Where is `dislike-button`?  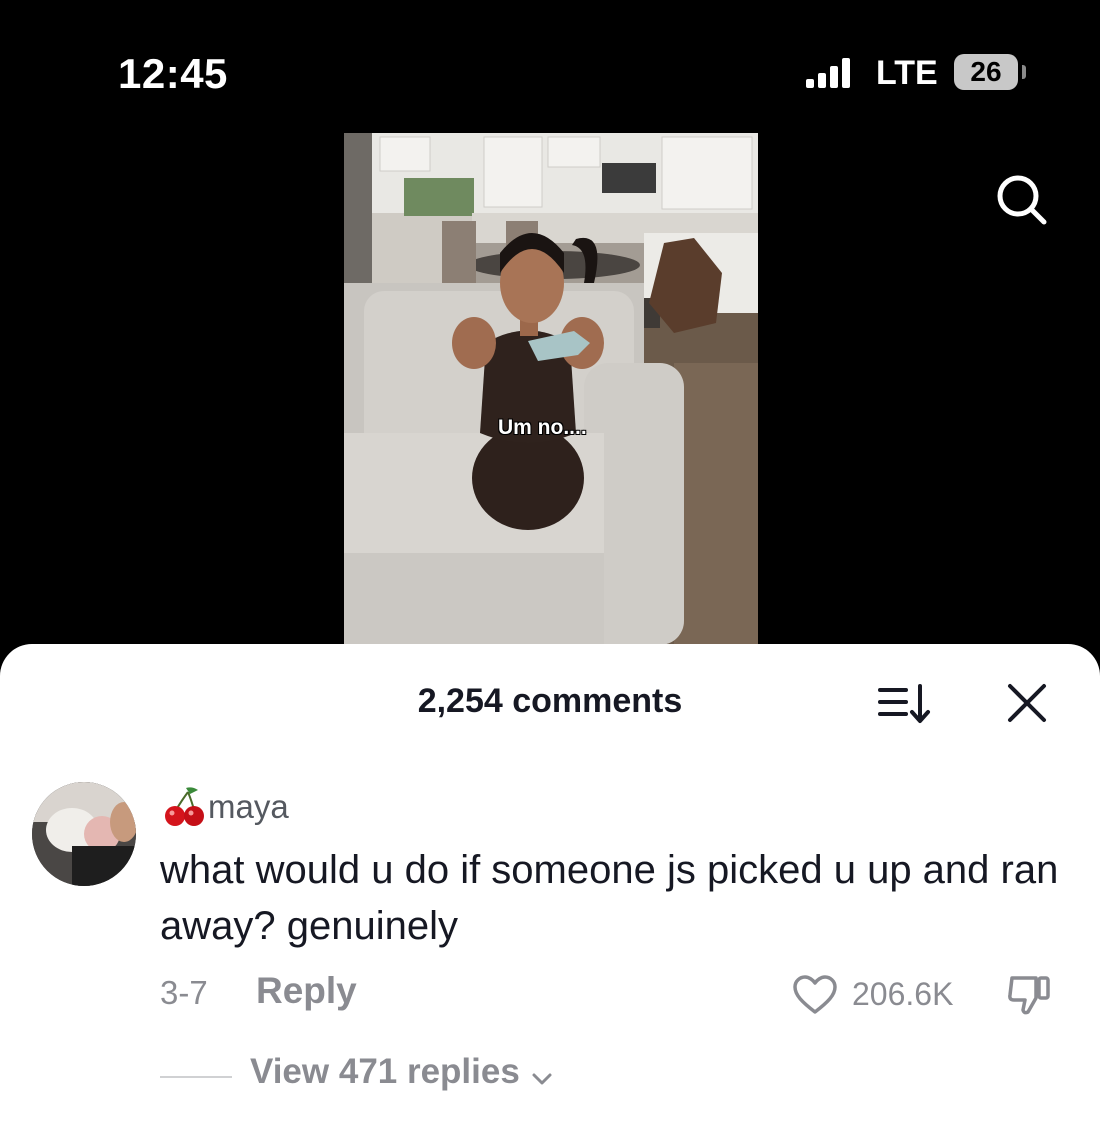 dislike-button is located at coordinates (1029, 995).